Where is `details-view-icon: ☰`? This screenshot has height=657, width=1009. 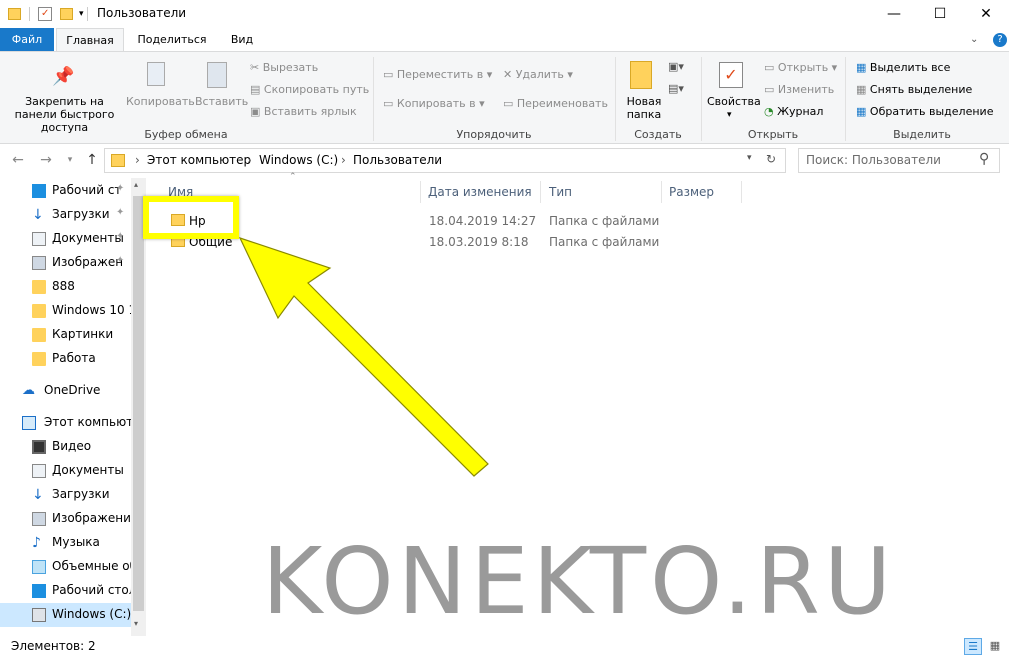 details-view-icon: ☰ is located at coordinates (973, 646).